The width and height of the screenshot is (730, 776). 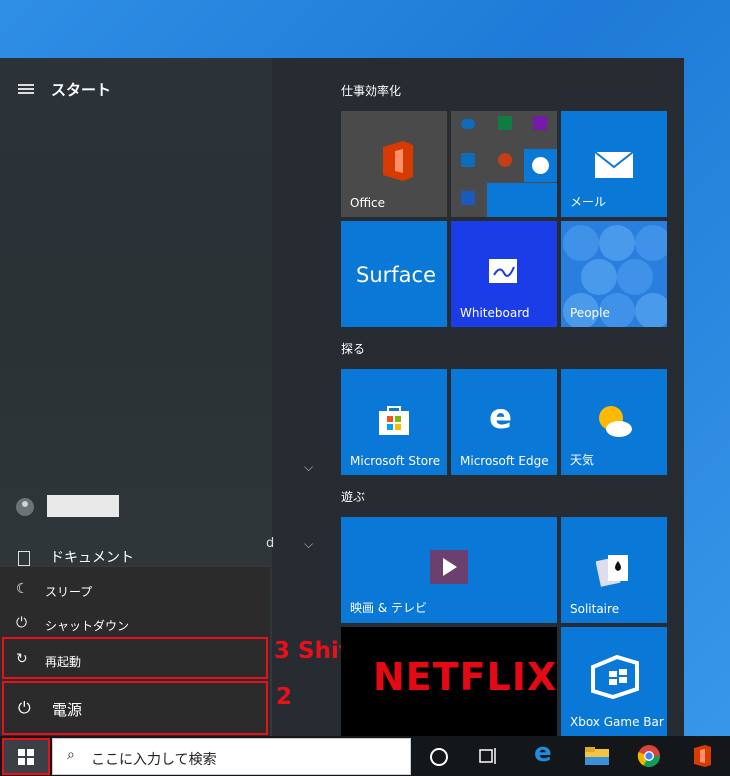 What do you see at coordinates (543, 753) in the screenshot?
I see `edge-taskbar-icon: e` at bounding box center [543, 753].